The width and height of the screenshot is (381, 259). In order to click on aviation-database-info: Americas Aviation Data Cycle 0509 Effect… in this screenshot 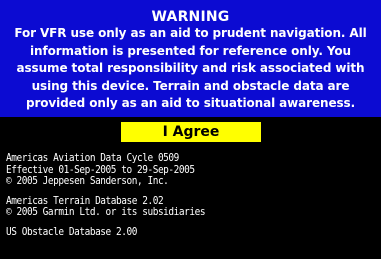, I will do `click(193, 170)`.